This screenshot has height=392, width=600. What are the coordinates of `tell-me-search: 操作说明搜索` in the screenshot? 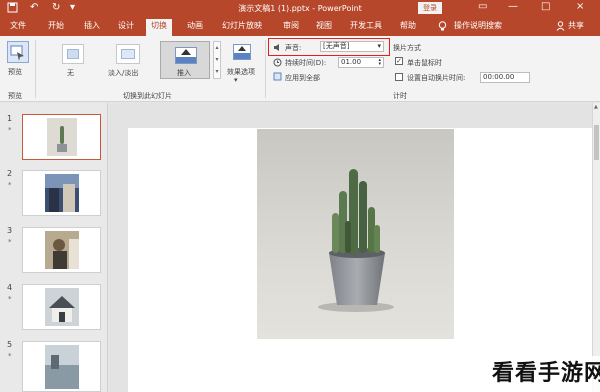 It's located at (478, 26).